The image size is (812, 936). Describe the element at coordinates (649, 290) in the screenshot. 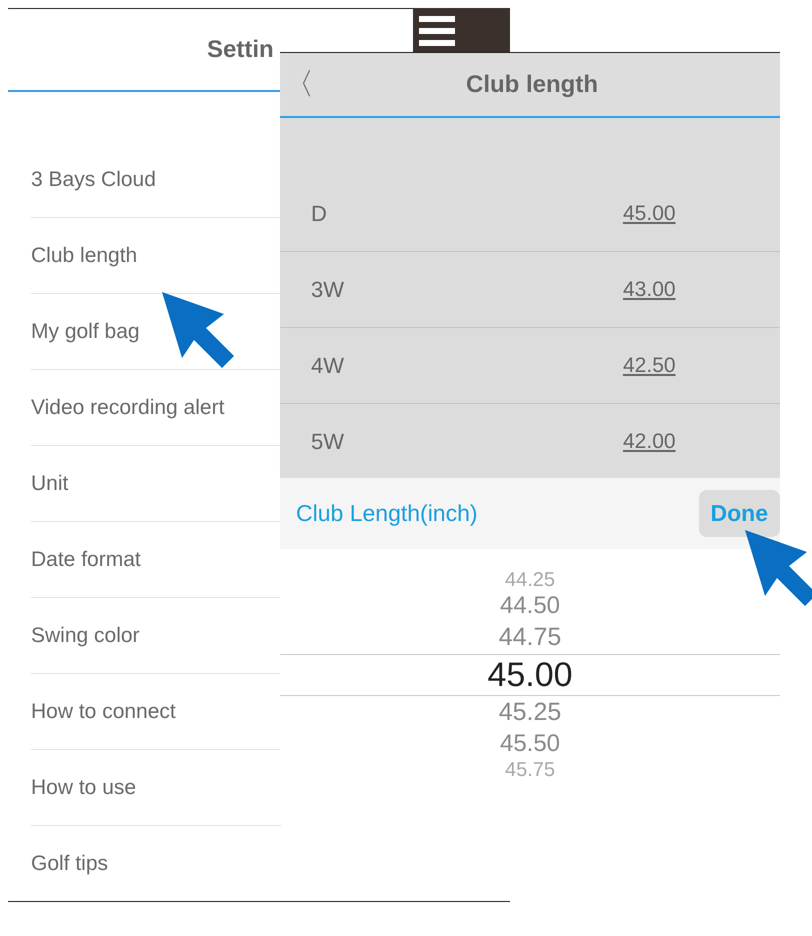

I see `club-length-value: 43.00` at that location.